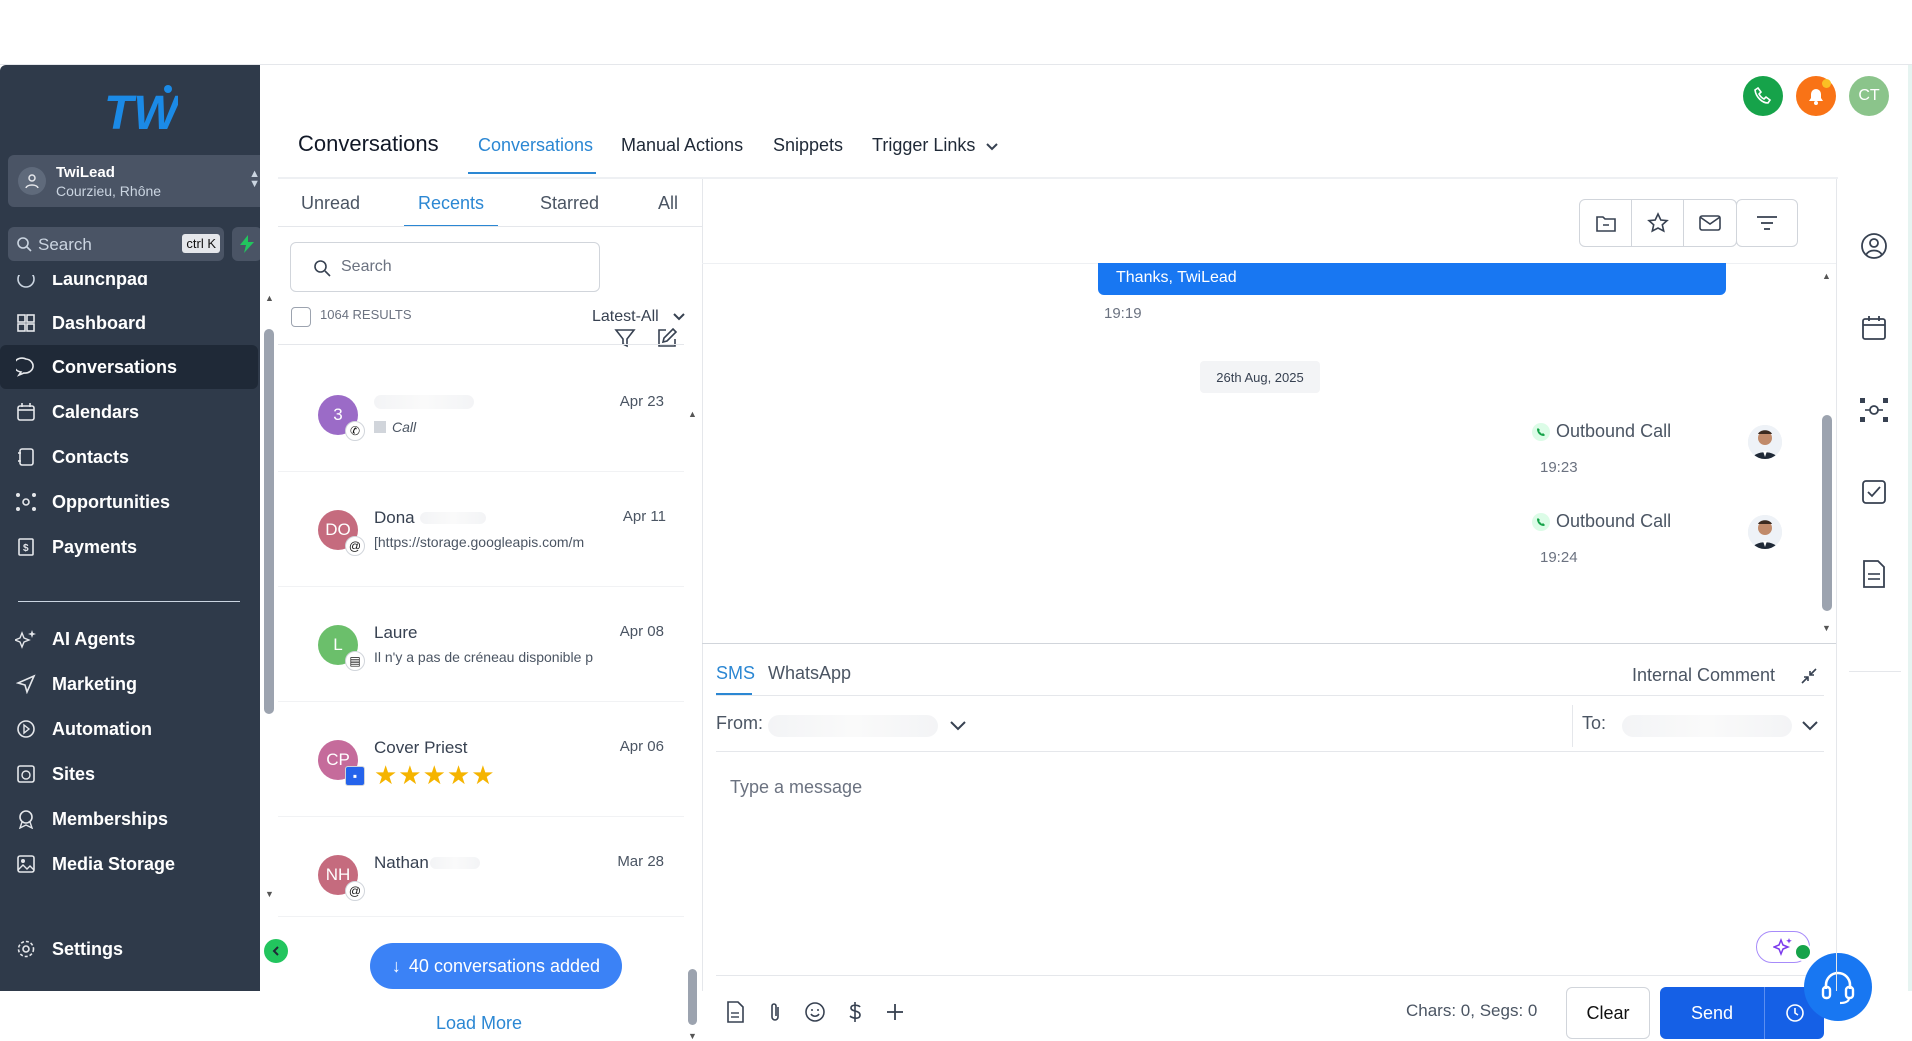  What do you see at coordinates (855, 1012) in the screenshot?
I see `dollar-icon` at bounding box center [855, 1012].